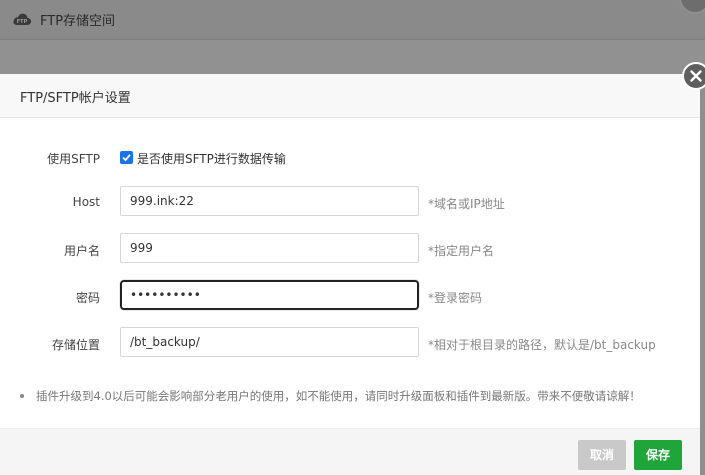 This screenshot has width=705, height=475. What do you see at coordinates (87, 298) in the screenshot?
I see `password-label: 密码` at bounding box center [87, 298].